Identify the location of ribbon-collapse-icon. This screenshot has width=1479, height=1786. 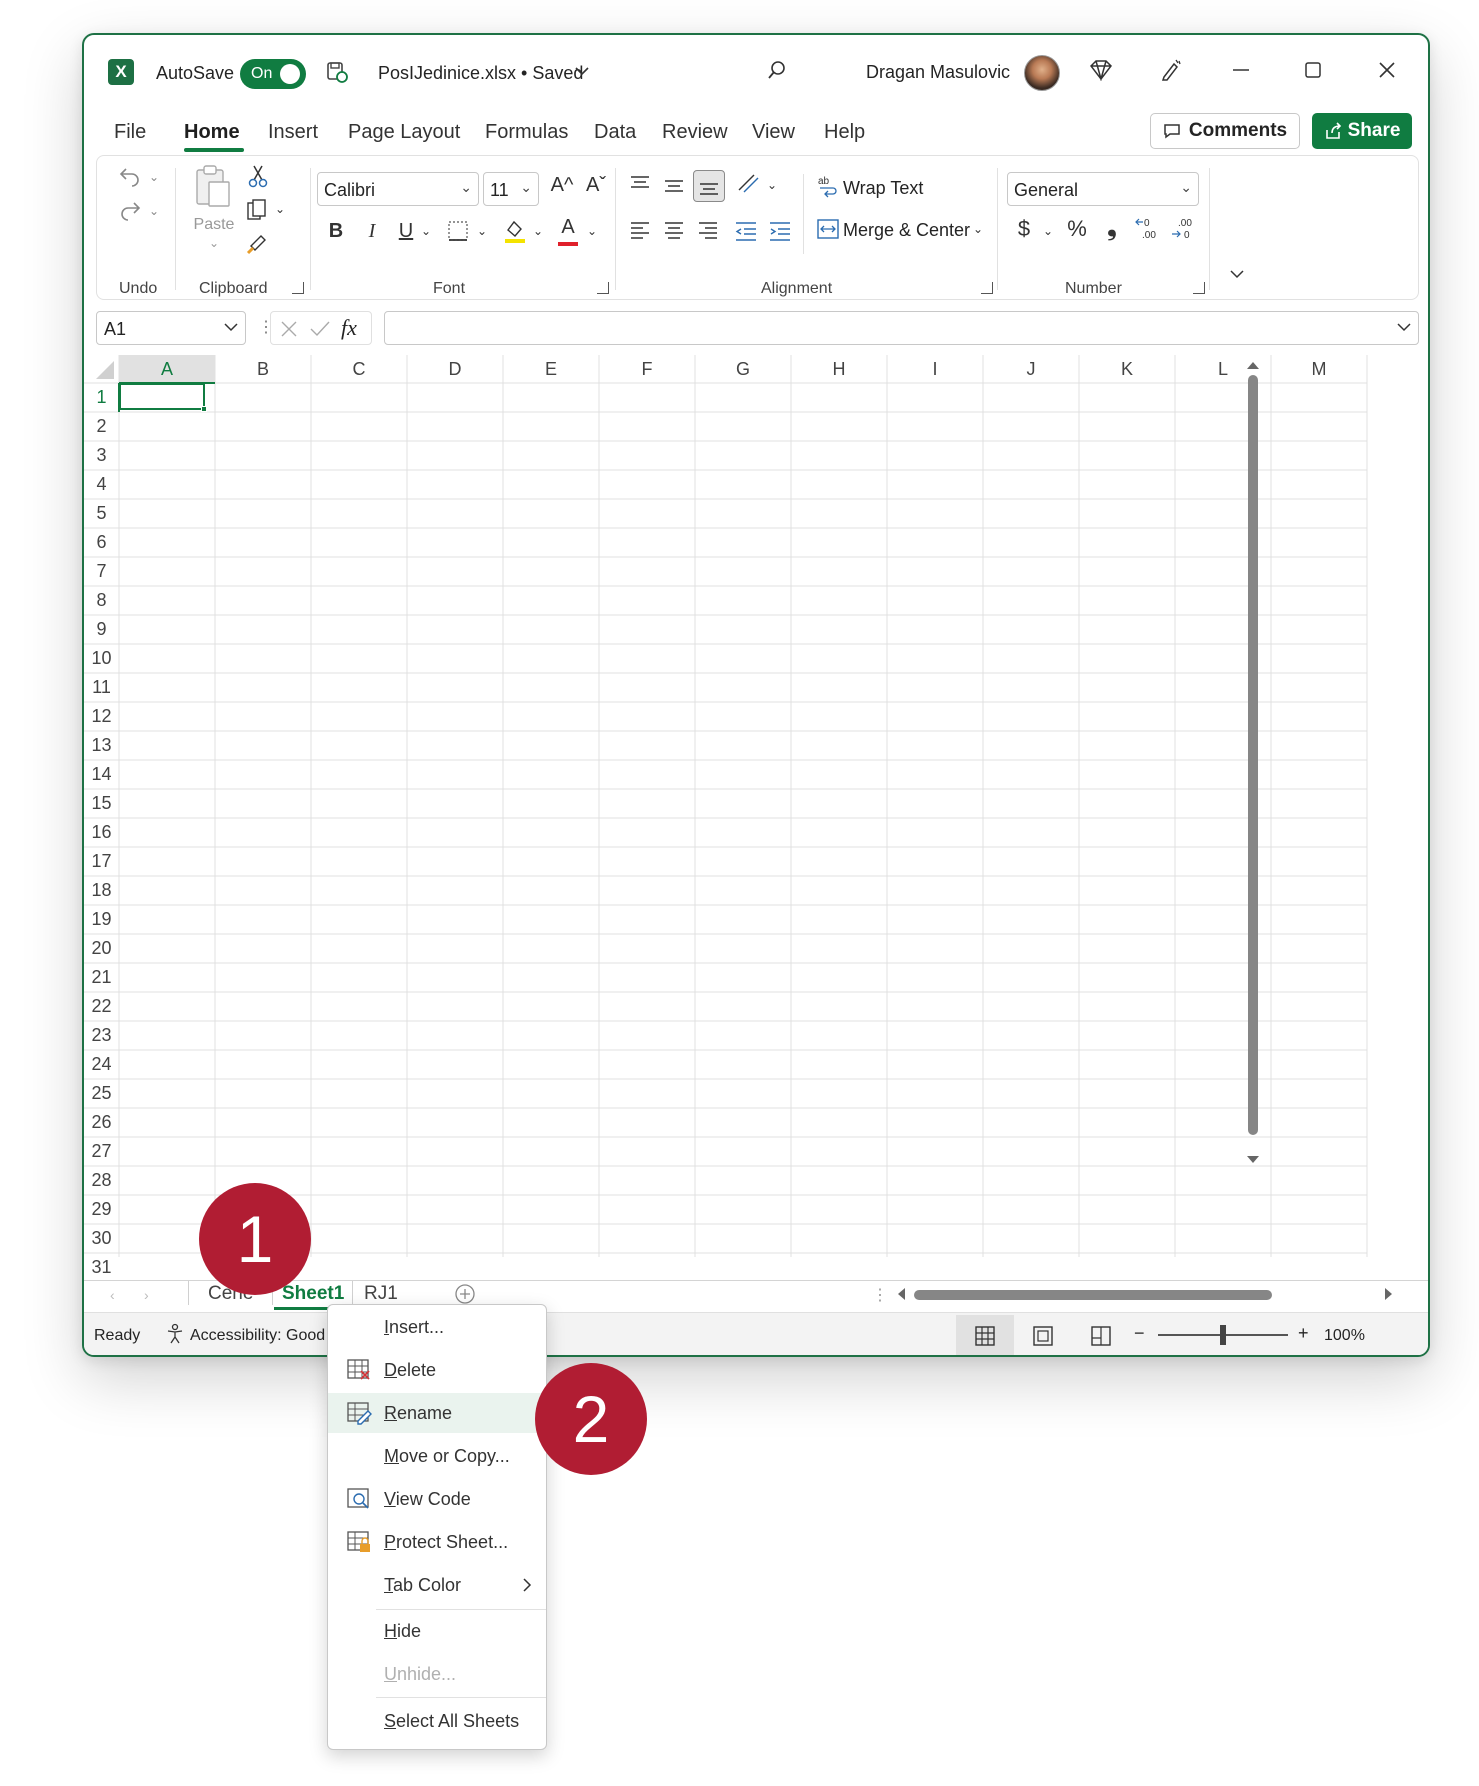
(1237, 273).